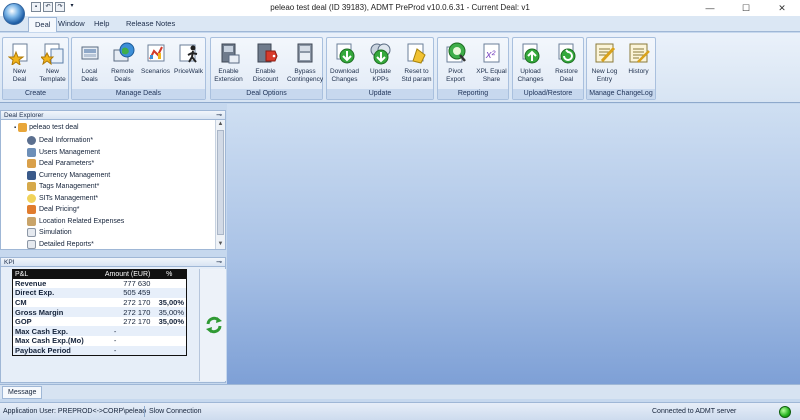 Image resolution: width=800 pixels, height=420 pixels. I want to click on ribbon-group-label: Create, so click(35, 94).